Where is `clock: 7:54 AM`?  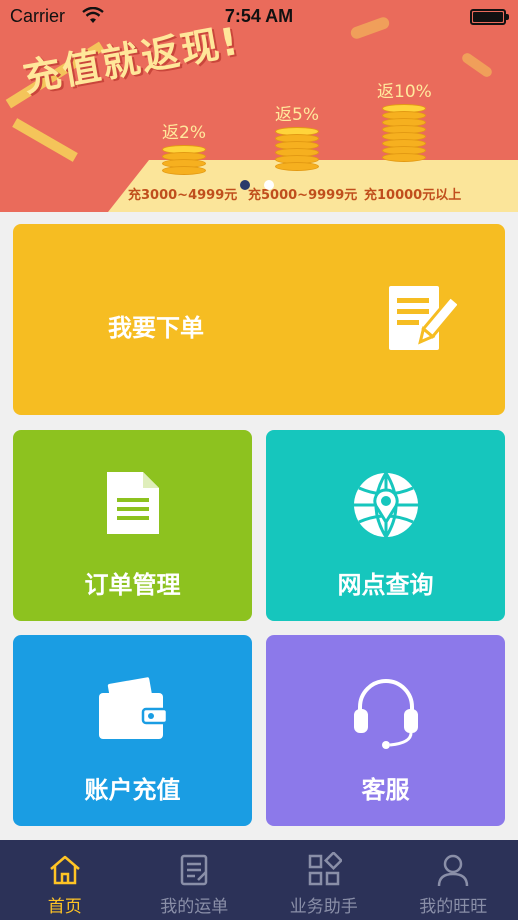
clock: 7:54 AM is located at coordinates (259, 16).